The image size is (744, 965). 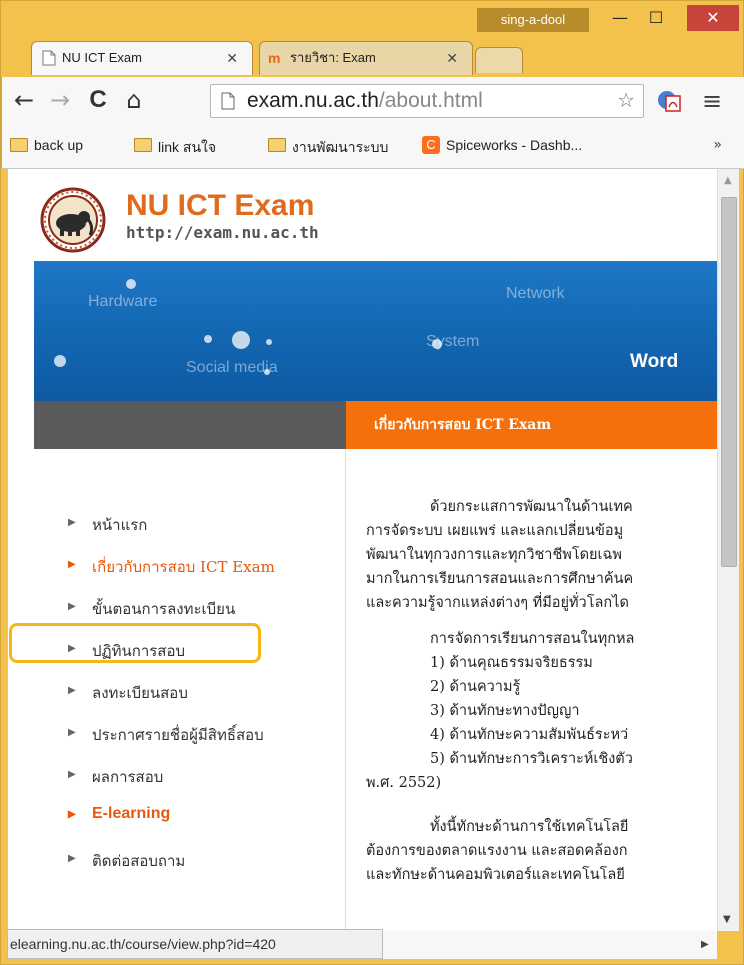 I want to click on nav-item-label: ผลการสอบ, so click(x=128, y=777).